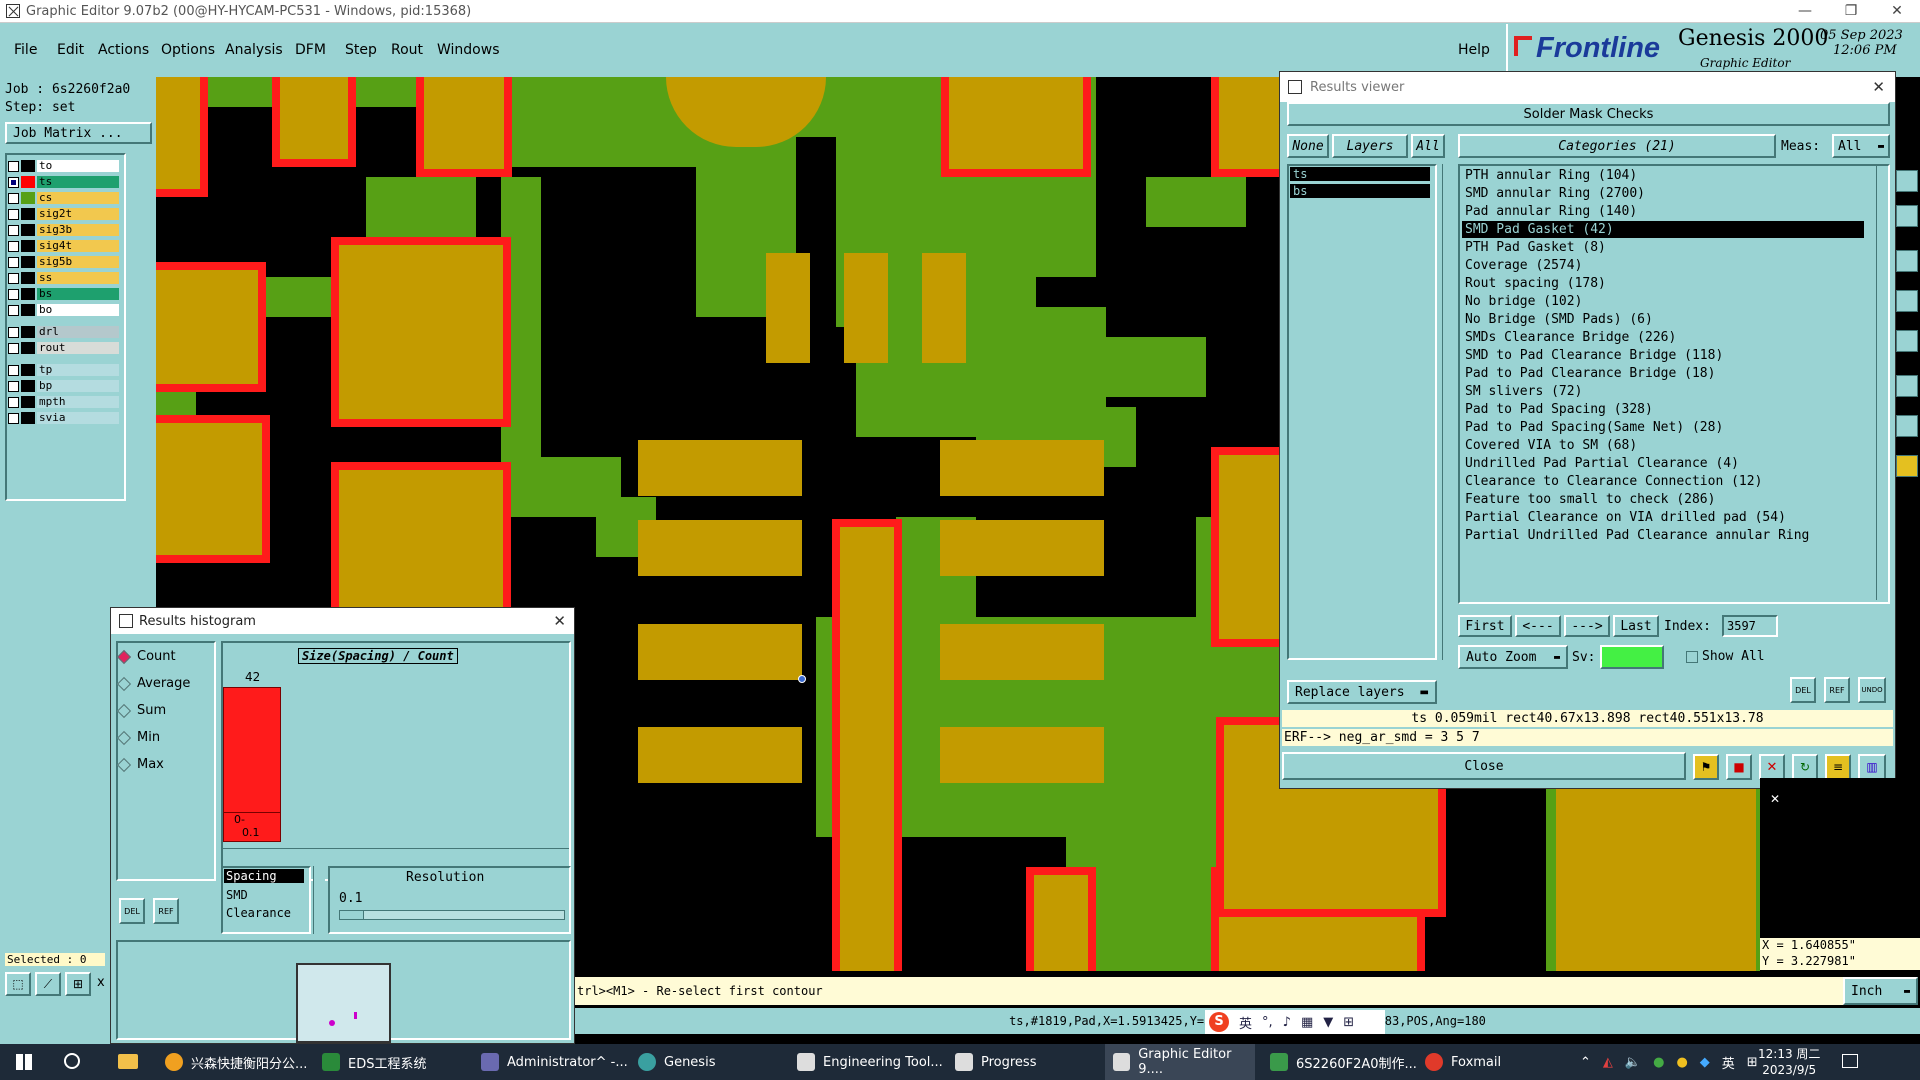 The image size is (1920, 1080). I want to click on taskbar-item: EDS工程系统, so click(374, 1062).